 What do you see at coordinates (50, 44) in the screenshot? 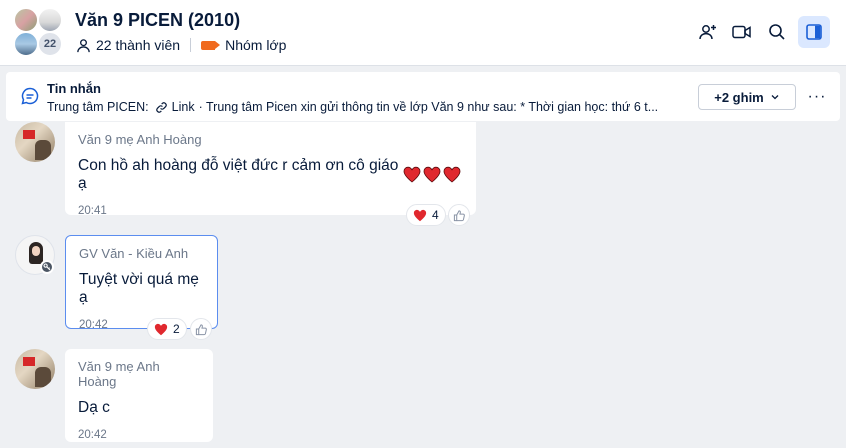
I see `member-count-badge: 22` at bounding box center [50, 44].